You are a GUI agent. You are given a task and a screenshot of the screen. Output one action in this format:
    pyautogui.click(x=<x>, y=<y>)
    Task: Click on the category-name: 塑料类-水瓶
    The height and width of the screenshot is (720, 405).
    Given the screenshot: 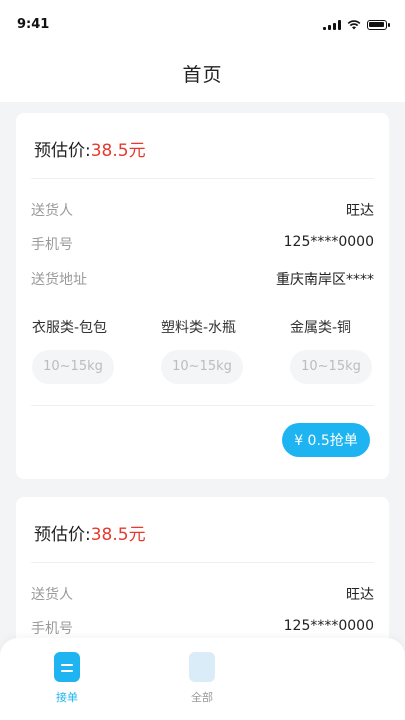 What is the action you would take?
    pyautogui.click(x=199, y=328)
    